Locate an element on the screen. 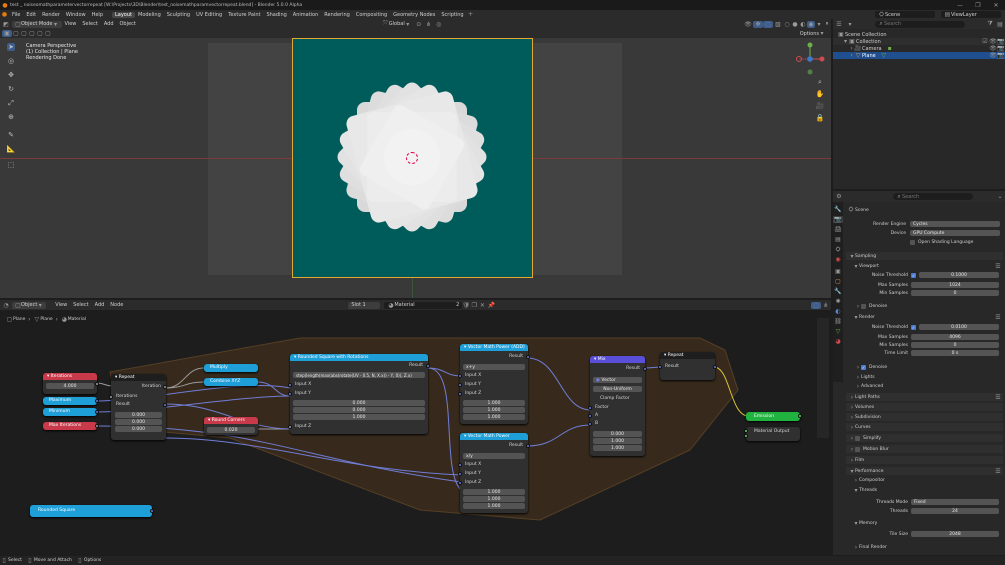 The height and width of the screenshot is (565, 1005). filter-icon: ⧩ is located at coordinates (990, 24).